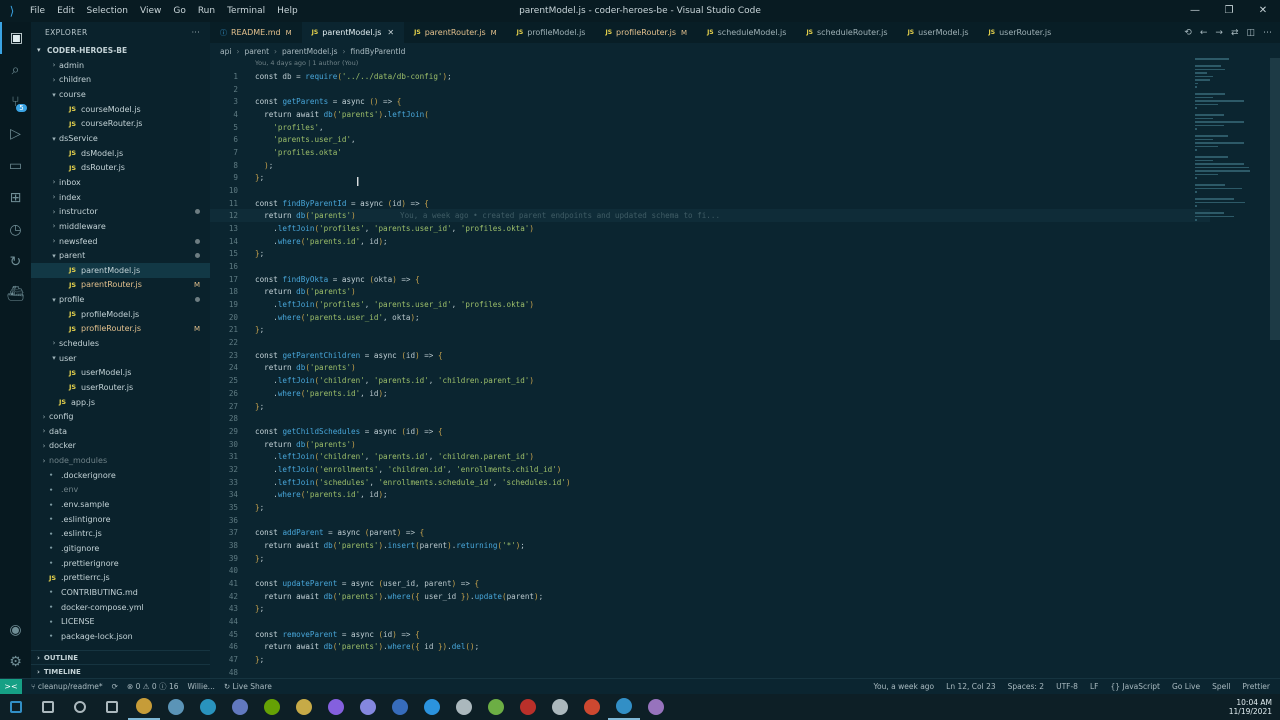  I want to click on maximize-icon: ❐, so click(1229, 11).